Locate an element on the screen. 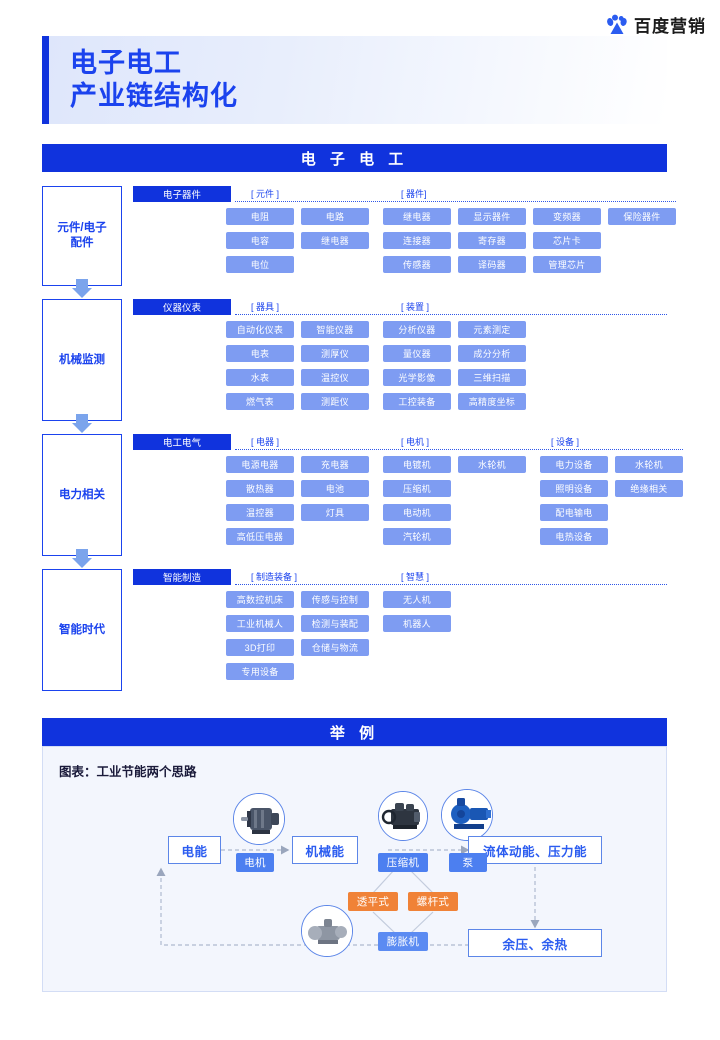  category-label: 机械监测 is located at coordinates (82, 359).